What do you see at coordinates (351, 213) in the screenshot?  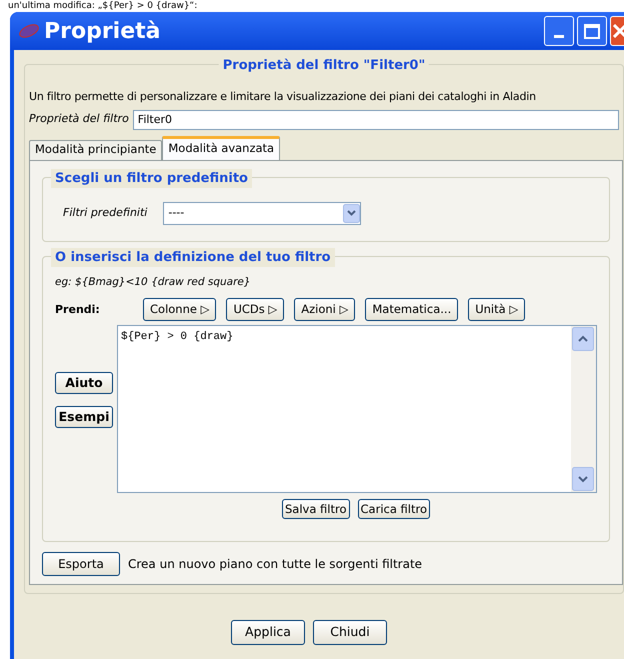 I see `chevron-down-icon` at bounding box center [351, 213].